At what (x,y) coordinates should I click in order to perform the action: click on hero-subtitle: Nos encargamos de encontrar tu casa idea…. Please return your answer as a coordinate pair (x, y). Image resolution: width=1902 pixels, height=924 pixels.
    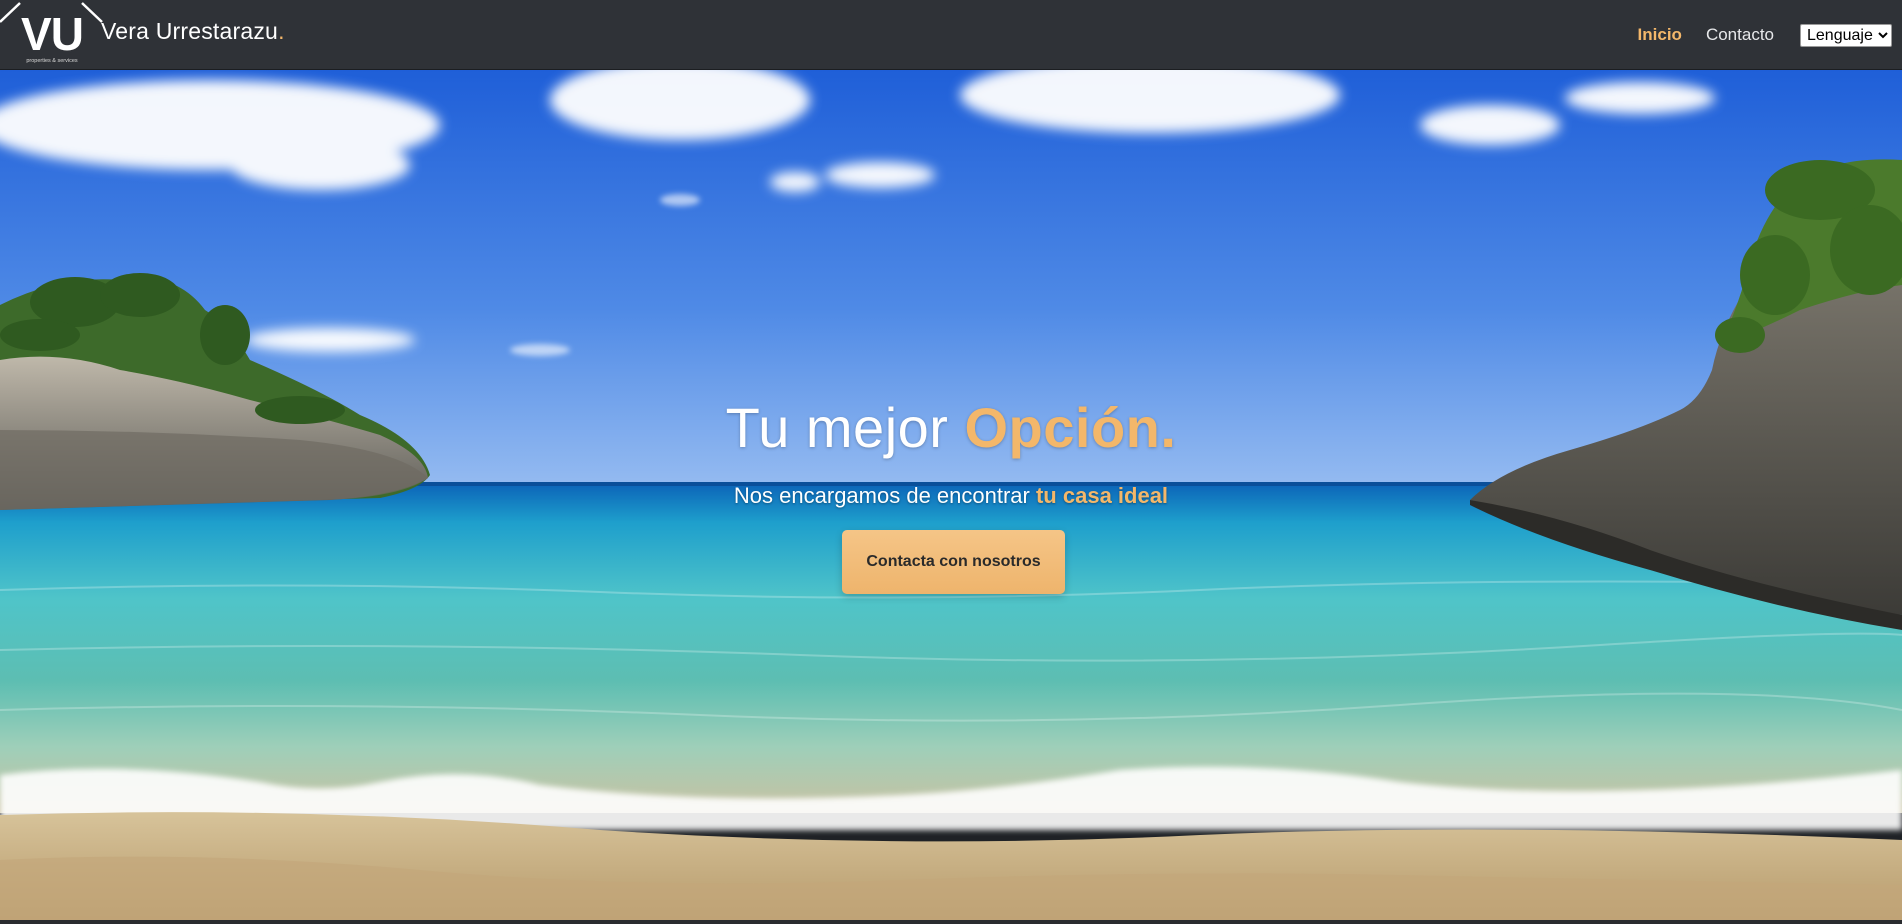
    Looking at the image, I should click on (951, 496).